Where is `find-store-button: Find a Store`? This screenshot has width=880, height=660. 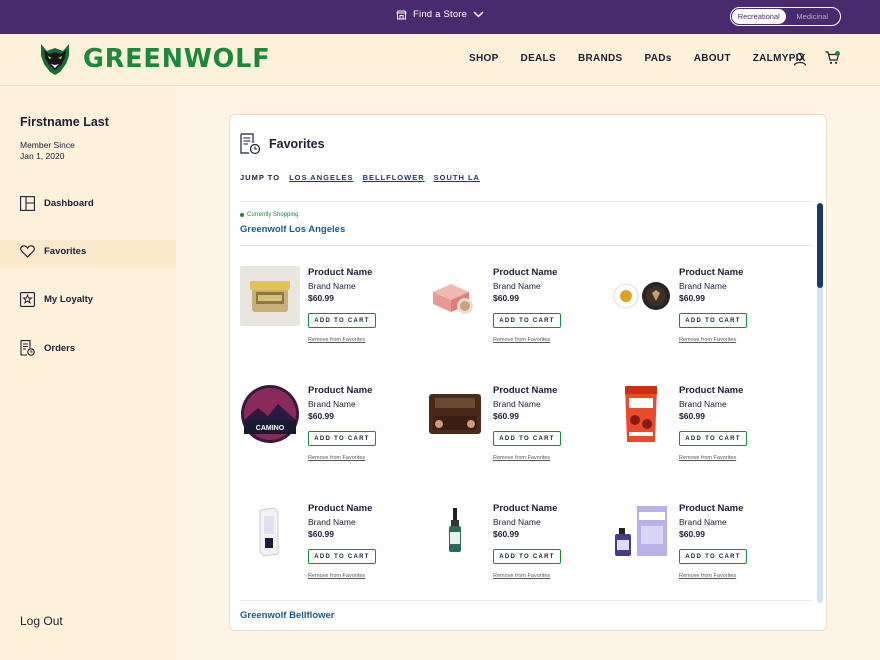
find-store-button: Find a Store is located at coordinates (440, 14).